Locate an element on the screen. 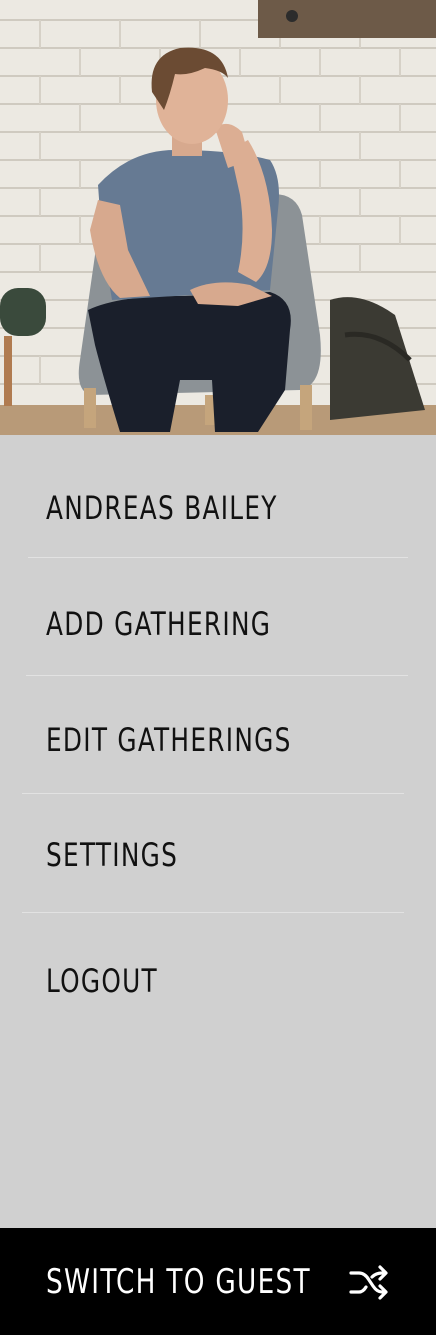  menu-item-settings: SETTINGS is located at coordinates (112, 855).